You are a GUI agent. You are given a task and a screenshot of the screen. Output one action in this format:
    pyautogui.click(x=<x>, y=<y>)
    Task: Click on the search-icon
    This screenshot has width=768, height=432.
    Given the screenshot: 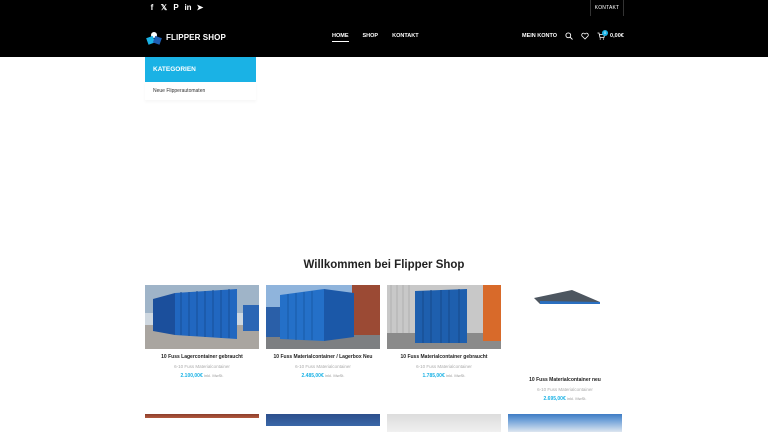 What is the action you would take?
    pyautogui.click(x=569, y=36)
    